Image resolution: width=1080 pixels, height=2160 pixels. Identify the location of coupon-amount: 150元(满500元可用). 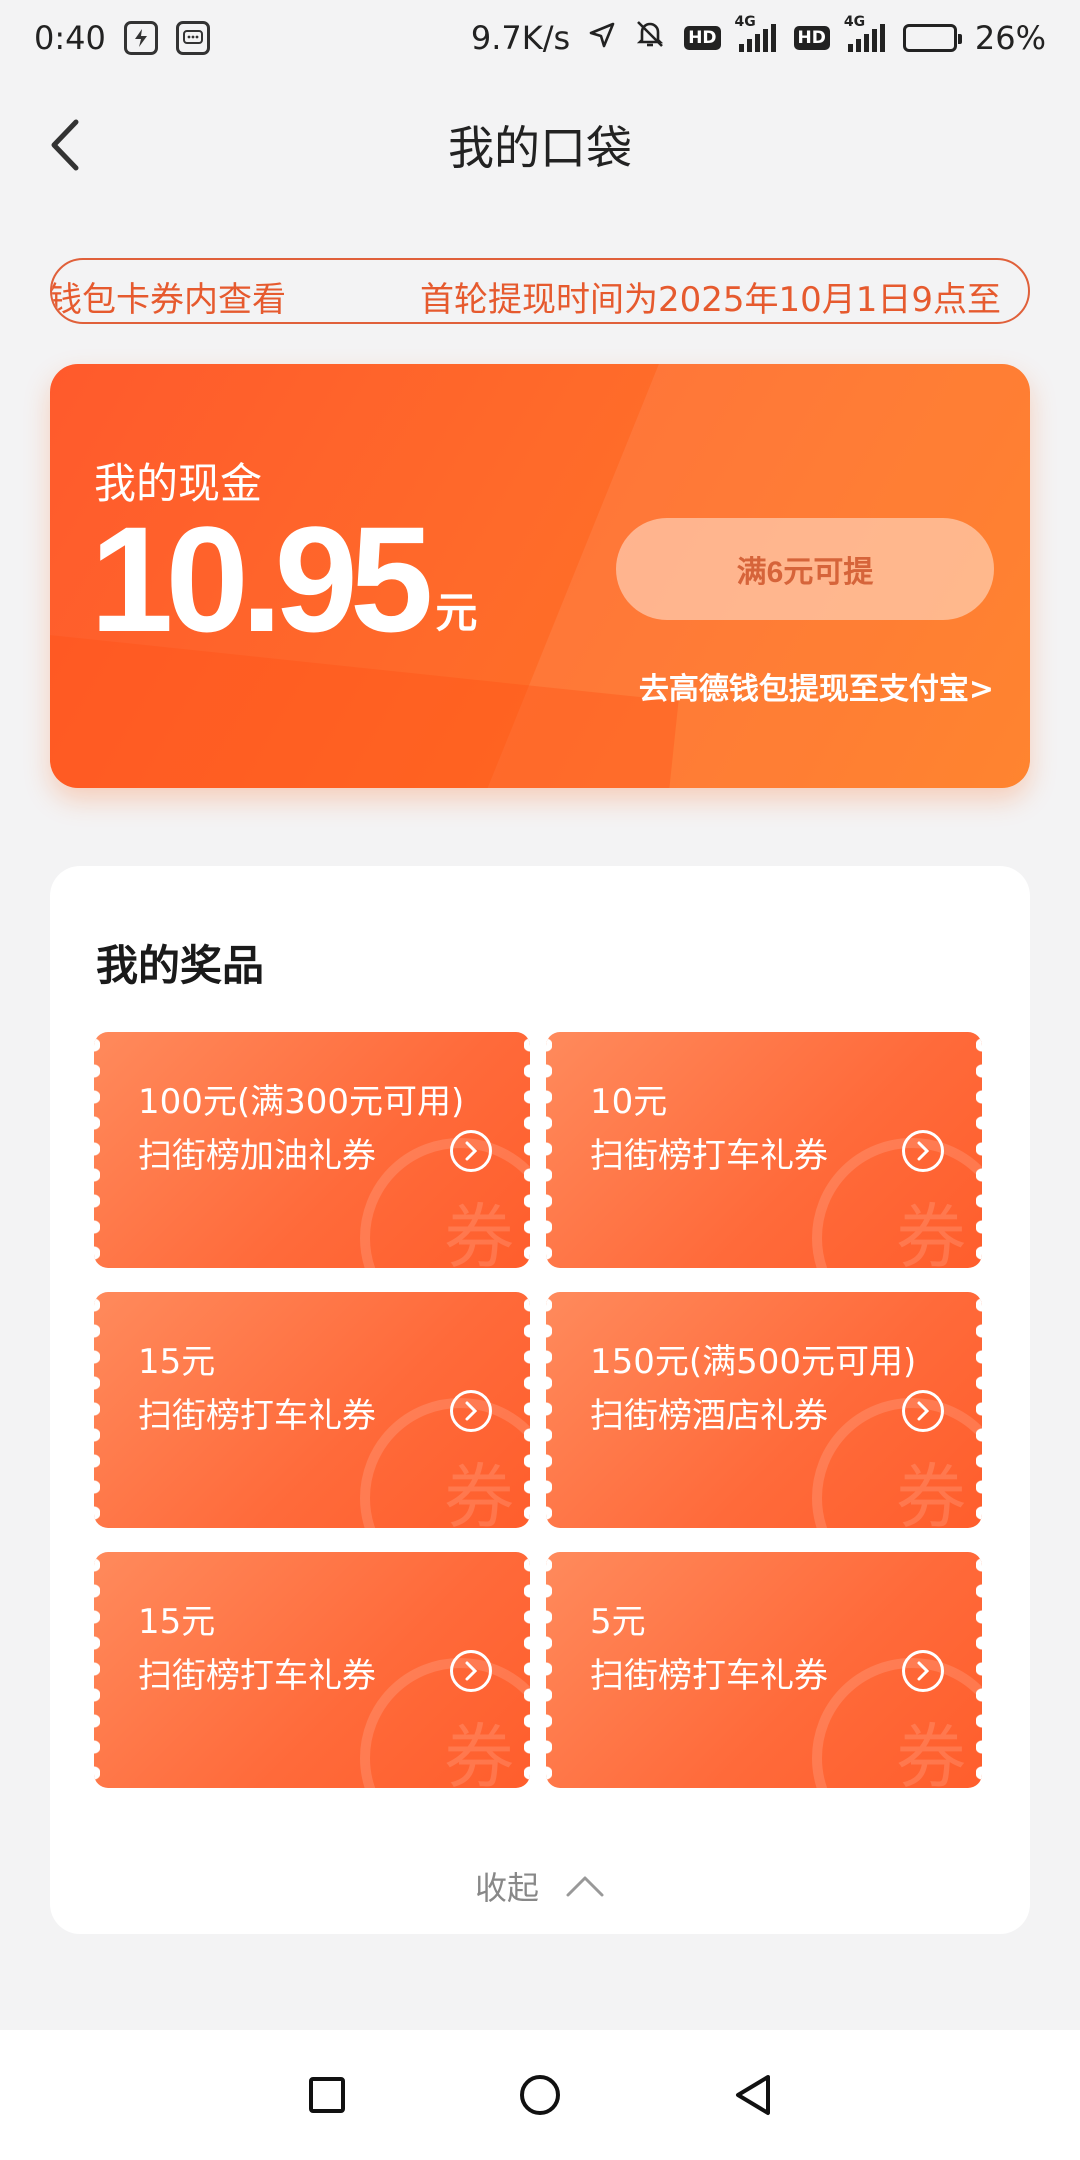
(753, 1362).